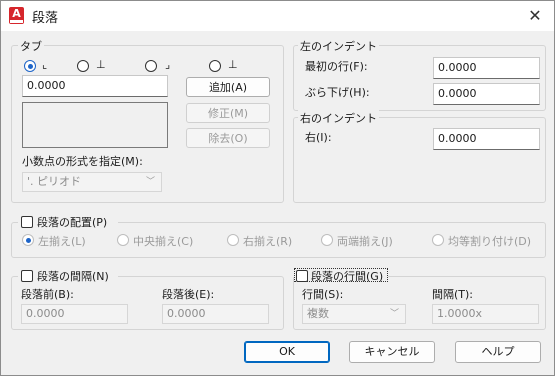 This screenshot has width=555, height=376. Describe the element at coordinates (327, 240) in the screenshot. I see `align-justify-radio` at that location.